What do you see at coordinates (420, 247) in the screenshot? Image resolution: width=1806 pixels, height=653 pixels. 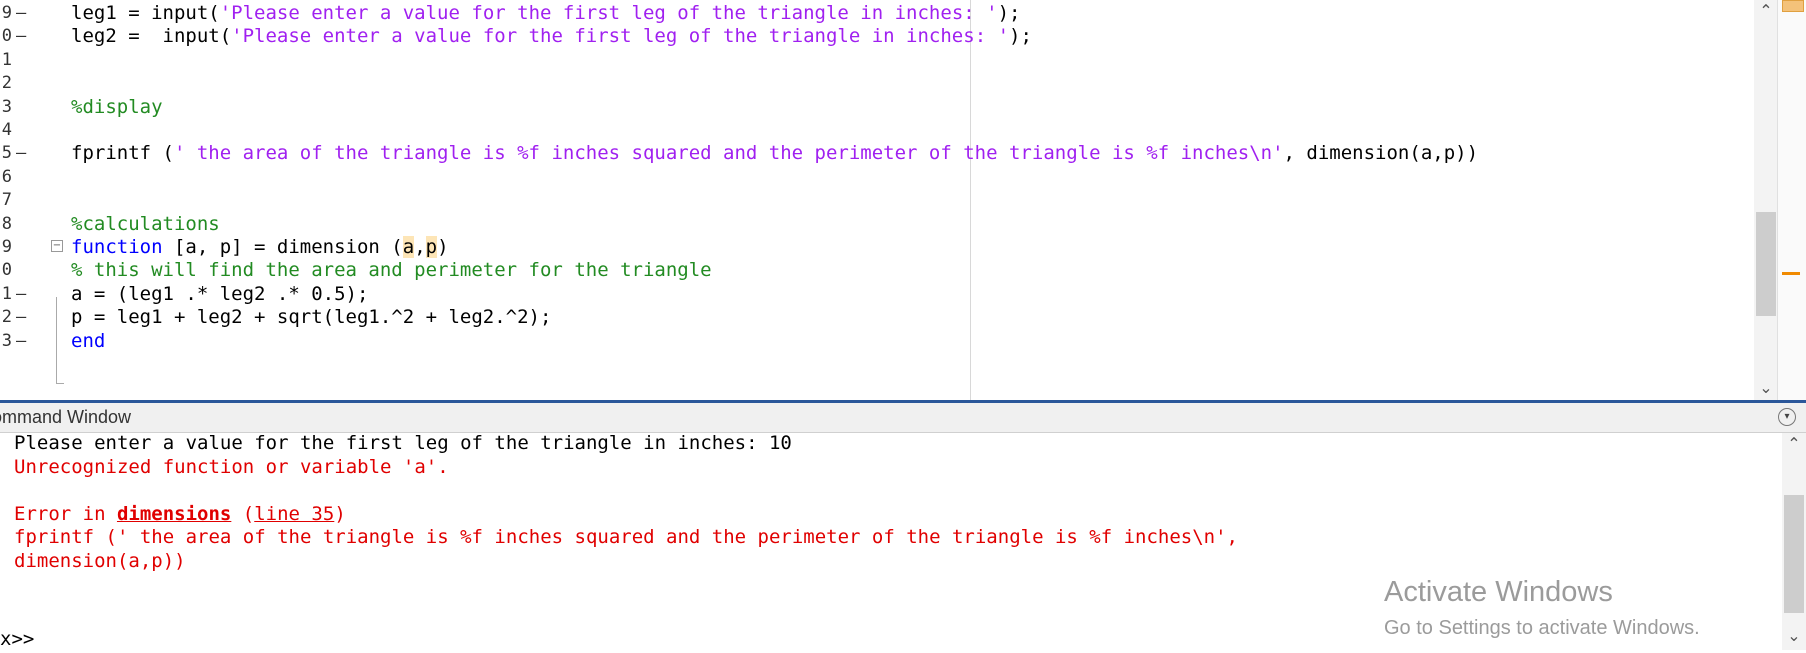 I see `code-token: ,` at bounding box center [420, 247].